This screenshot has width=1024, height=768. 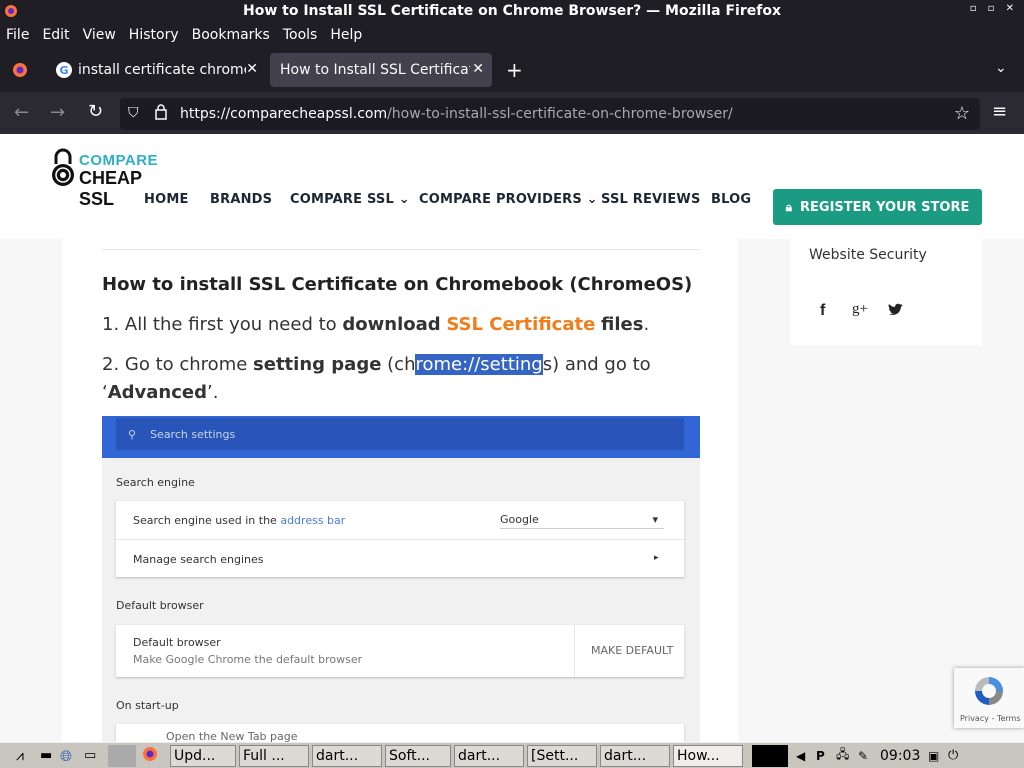 What do you see at coordinates (400, 733) in the screenshot?
I see `card-start-up: Open the New Tab page` at bounding box center [400, 733].